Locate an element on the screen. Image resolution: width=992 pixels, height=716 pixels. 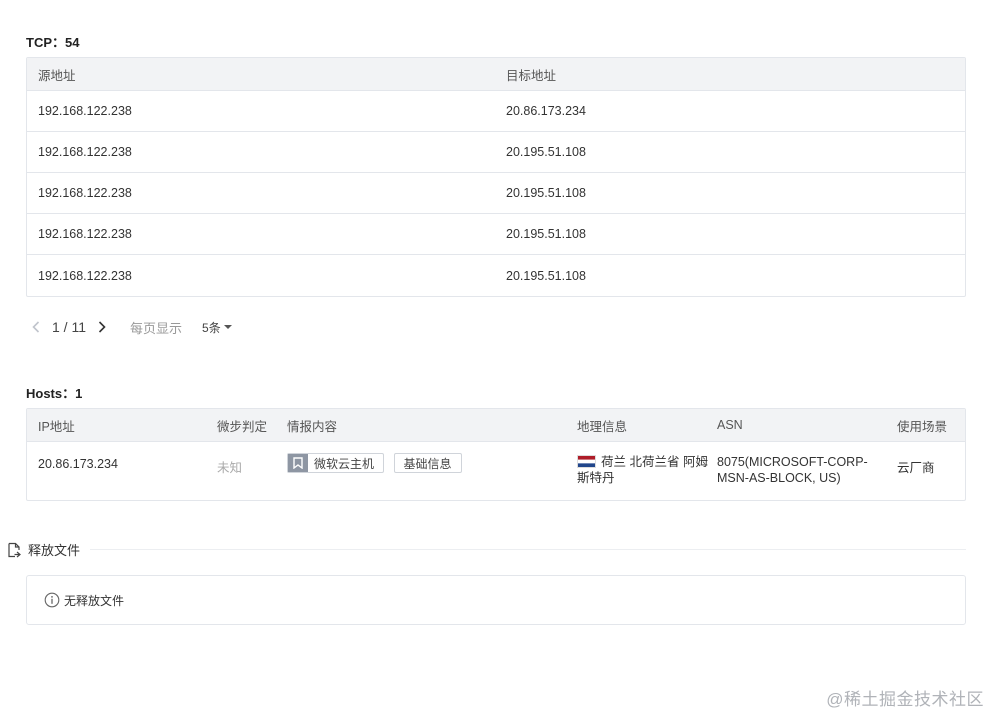
release-files-title: 释放文件 is located at coordinates (54, 550).